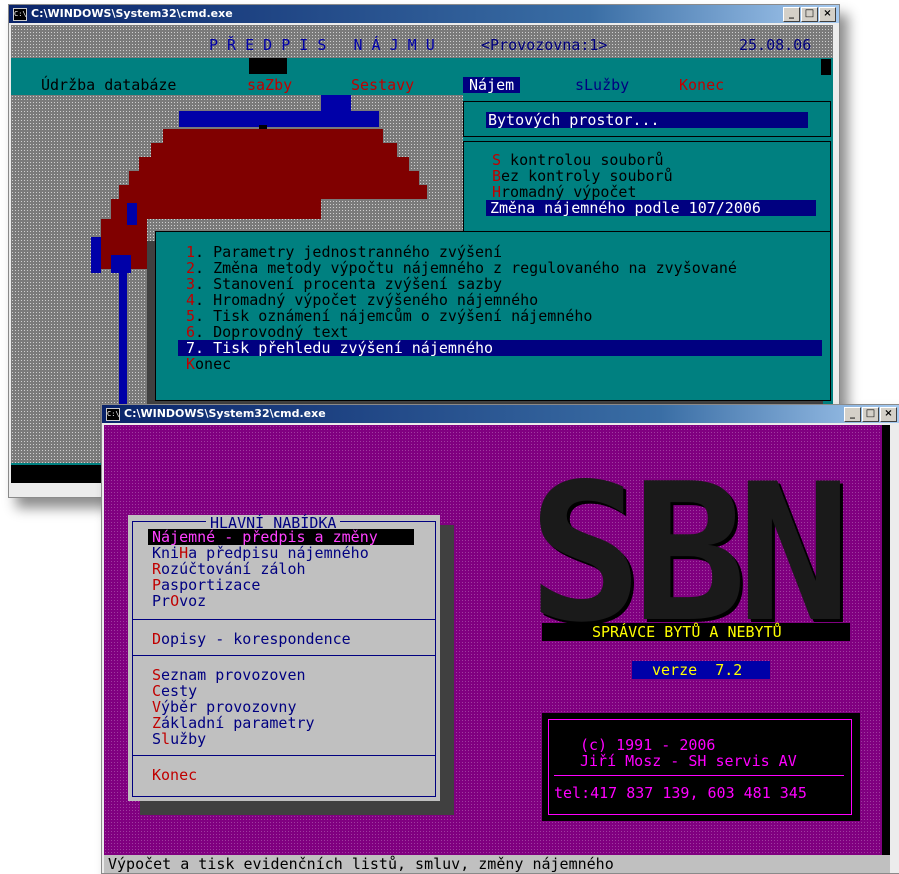 This screenshot has width=899, height=874. What do you see at coordinates (251, 639) in the screenshot?
I see `menu-item-dopisy: Dopisy - korespondence` at bounding box center [251, 639].